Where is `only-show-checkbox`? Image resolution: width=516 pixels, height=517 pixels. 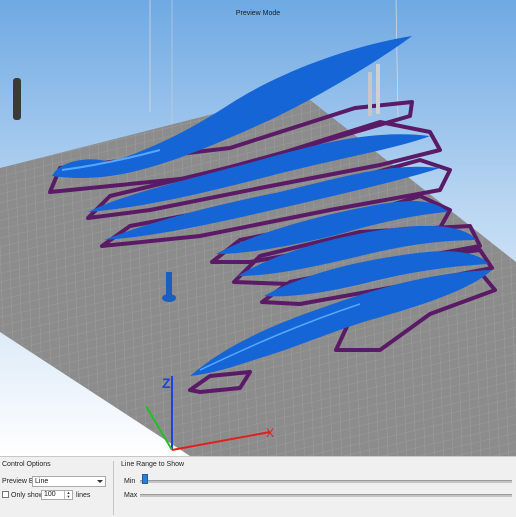 only-show-checkbox is located at coordinates (5, 494).